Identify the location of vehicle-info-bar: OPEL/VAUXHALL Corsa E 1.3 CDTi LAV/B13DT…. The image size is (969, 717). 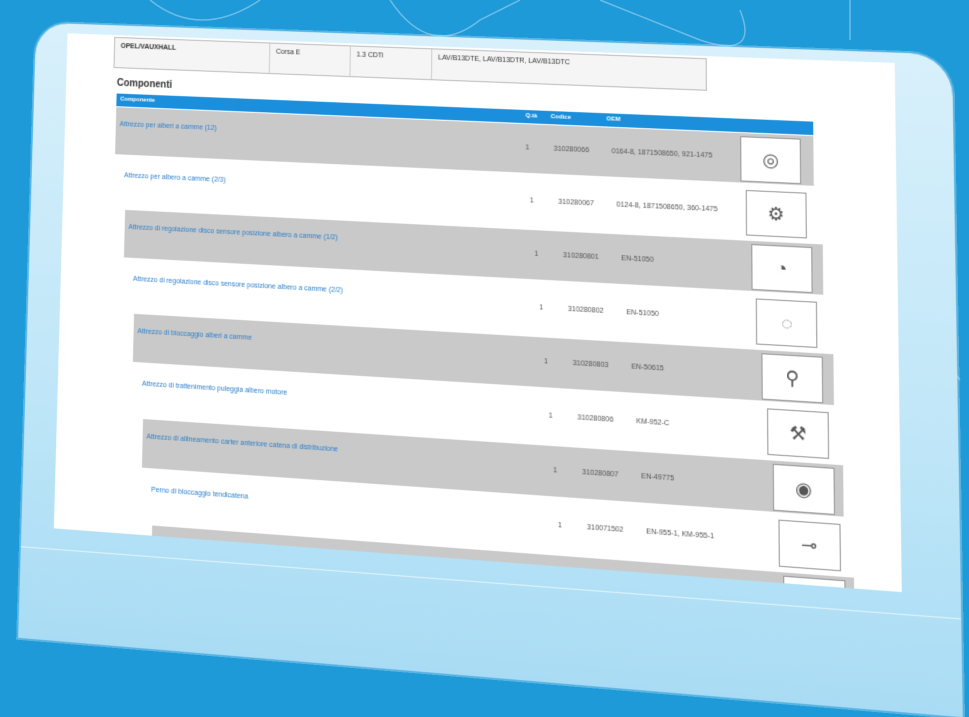
(410, 63).